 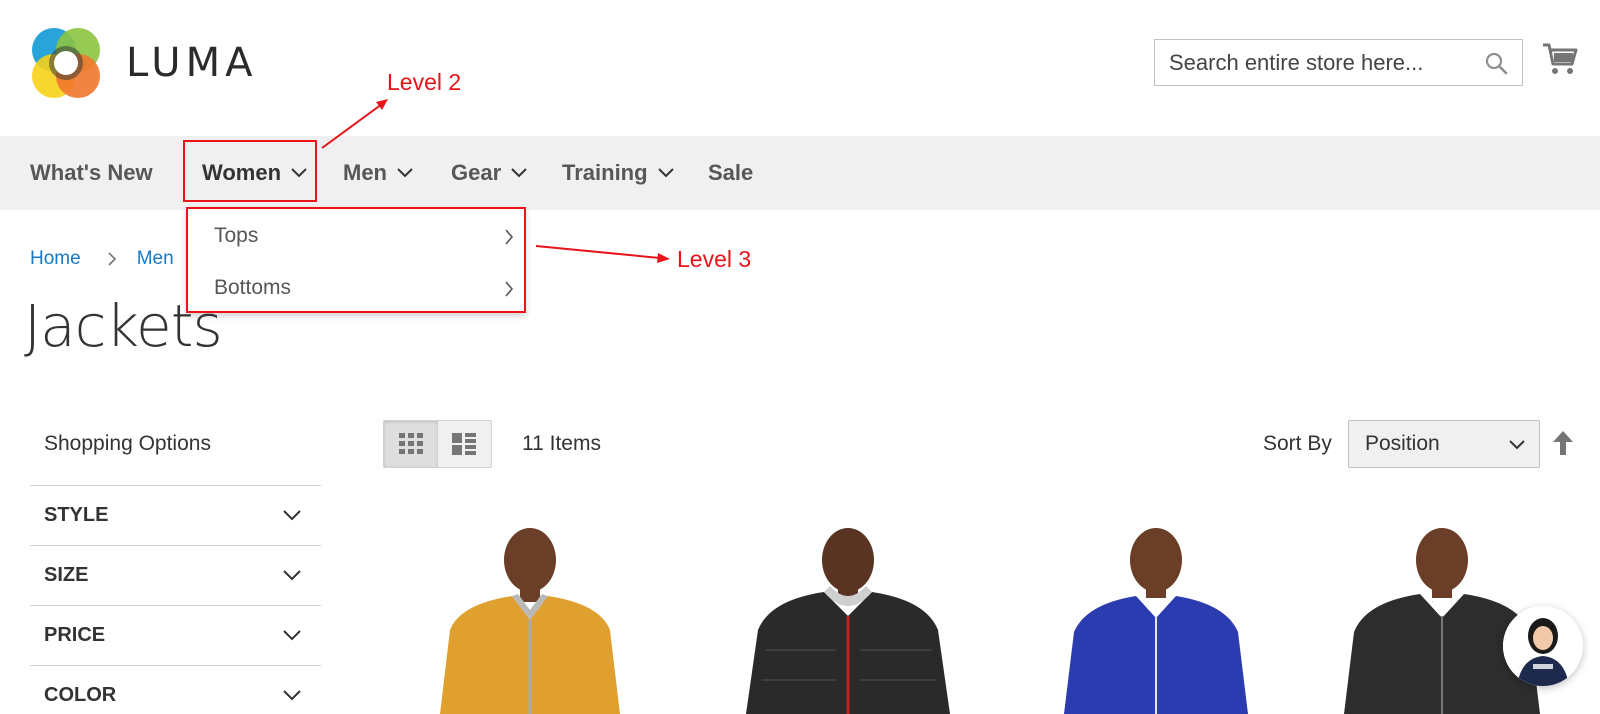 I want to click on women-highlight-box, so click(x=250, y=171).